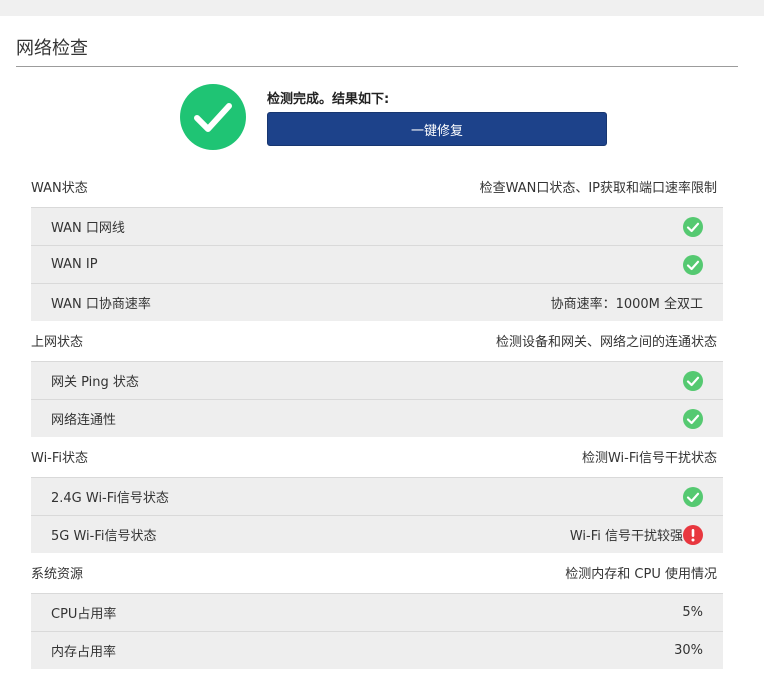 The height and width of the screenshot is (700, 764). What do you see at coordinates (84, 614) in the screenshot?
I see `check-item-label: CPU占用率` at bounding box center [84, 614].